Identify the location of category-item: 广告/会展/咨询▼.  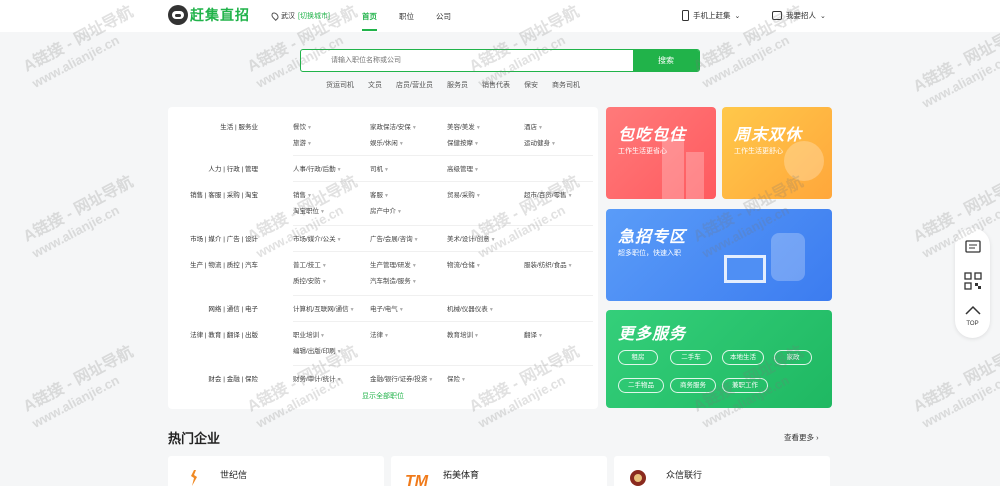
(394, 238).